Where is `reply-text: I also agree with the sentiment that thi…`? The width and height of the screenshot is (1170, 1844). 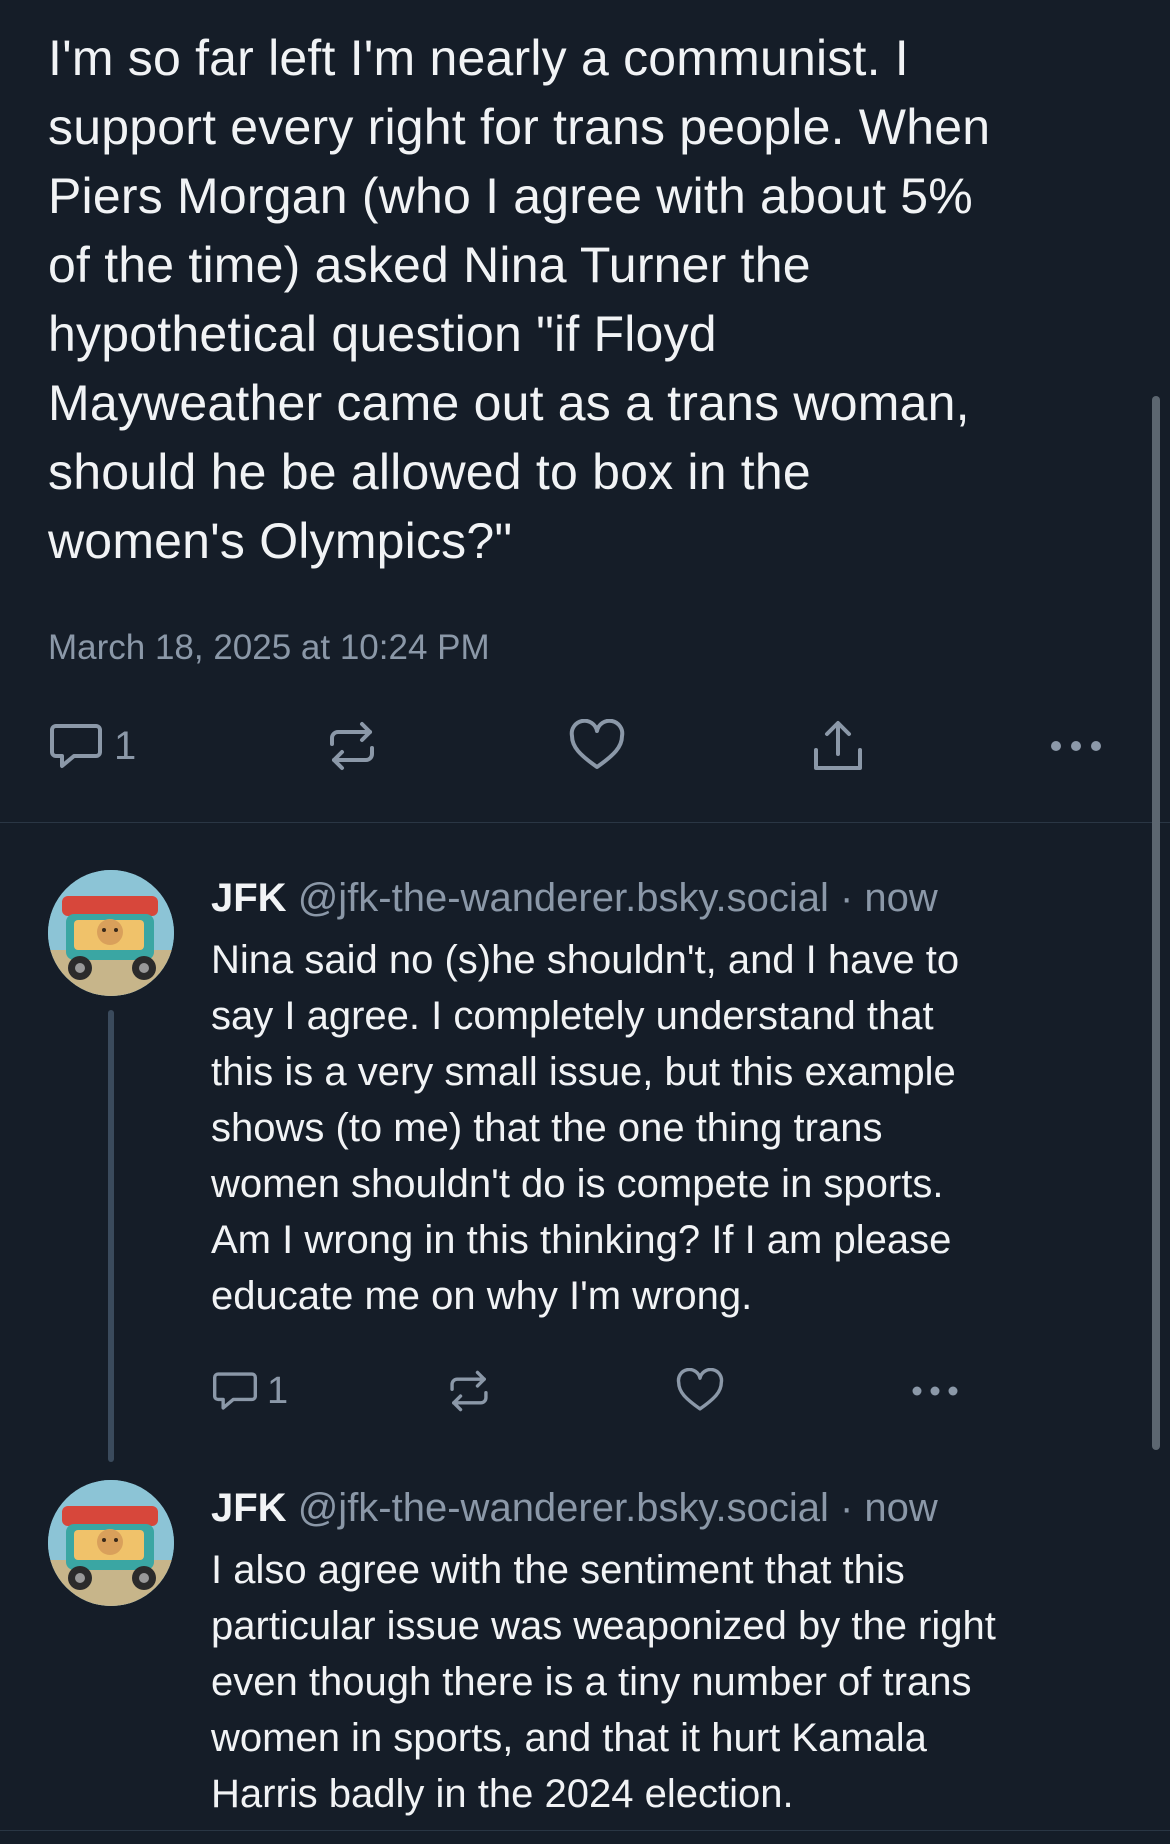 reply-text: I also agree with the sentiment that thi… is located at coordinates (603, 1682).